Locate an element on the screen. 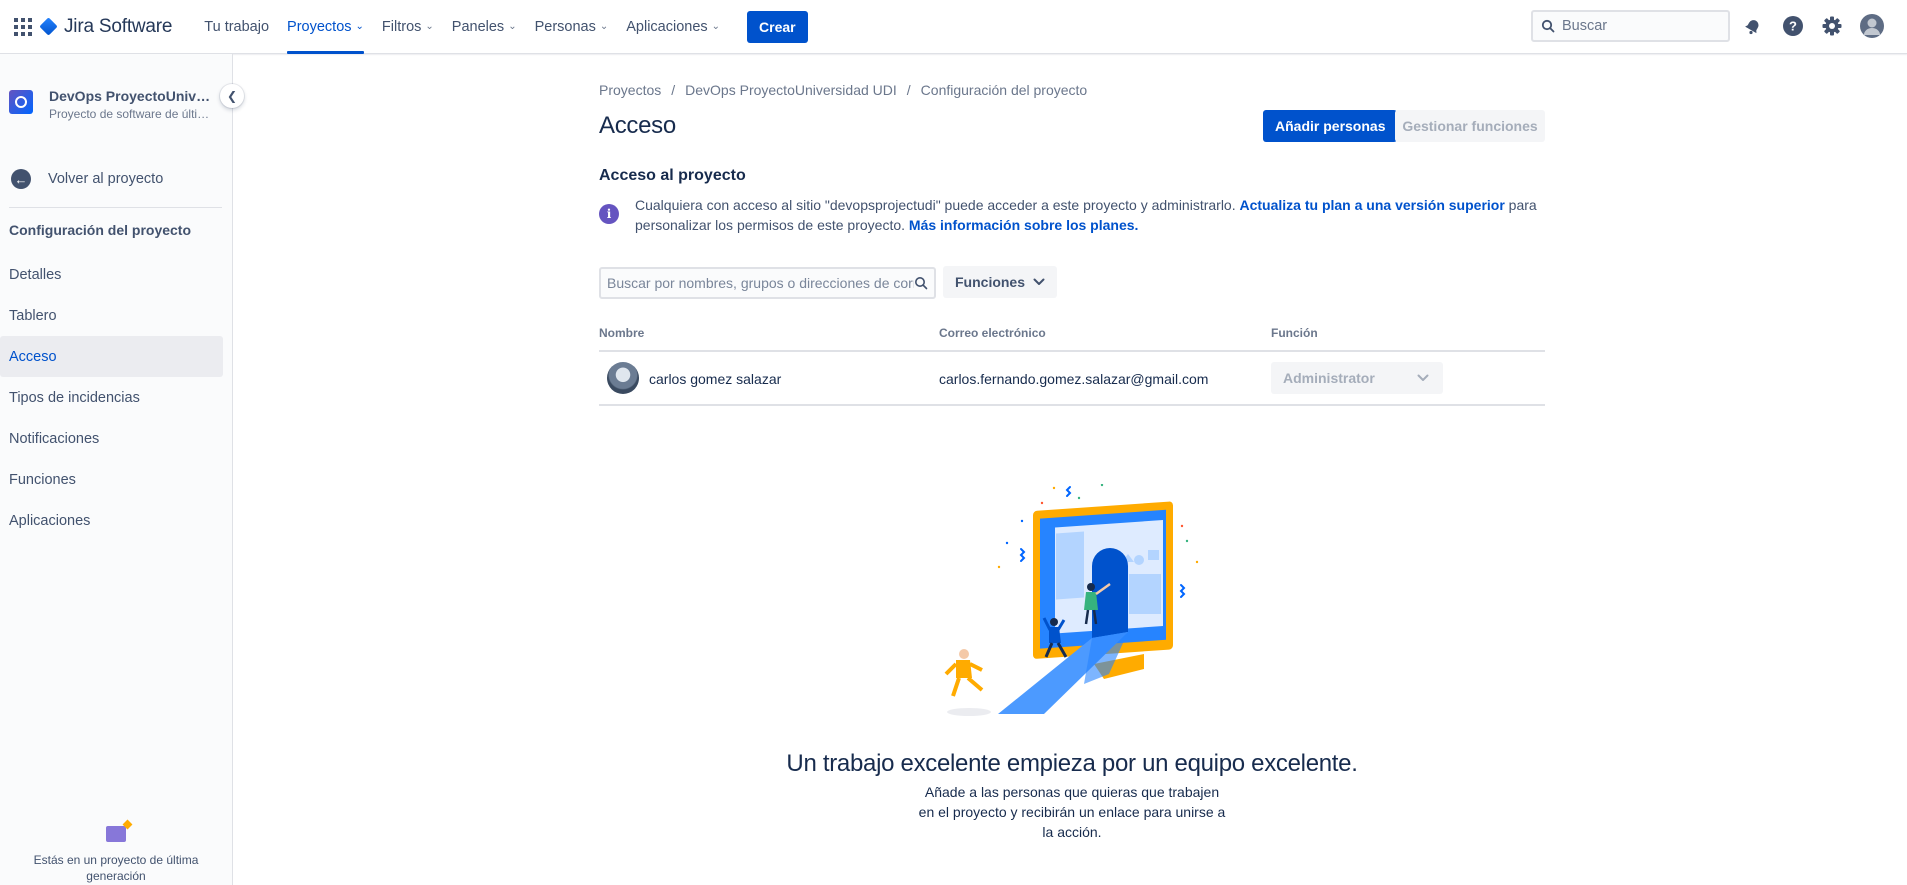  nav-personas: Personas ⌄ is located at coordinates (572, 27).